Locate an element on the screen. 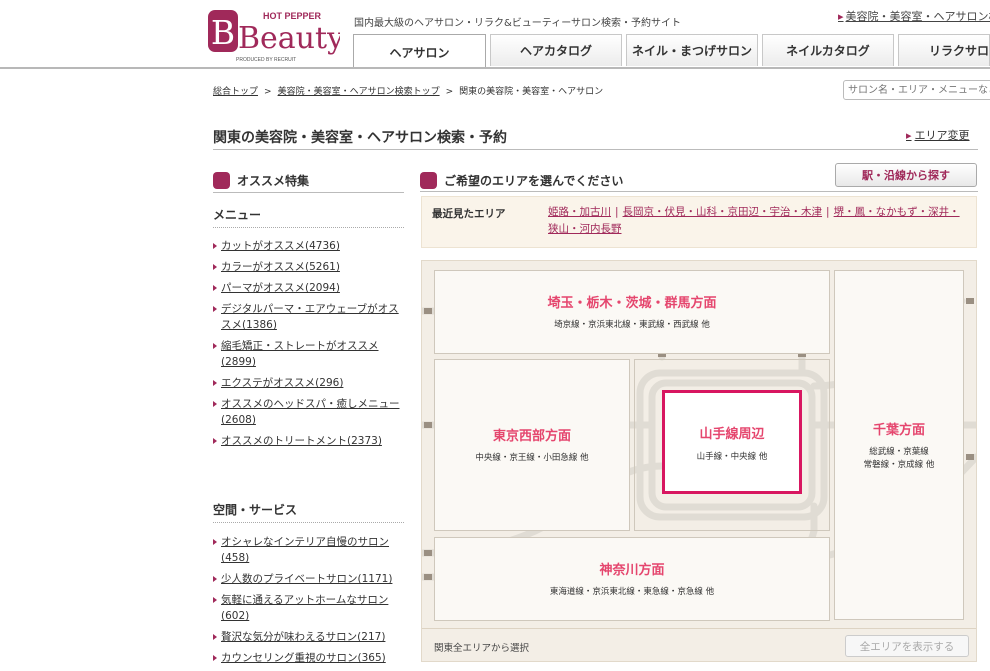 Image resolution: width=990 pixels, height=671 pixels. logo-top-text: HOT PEPPER is located at coordinates (292, 16).